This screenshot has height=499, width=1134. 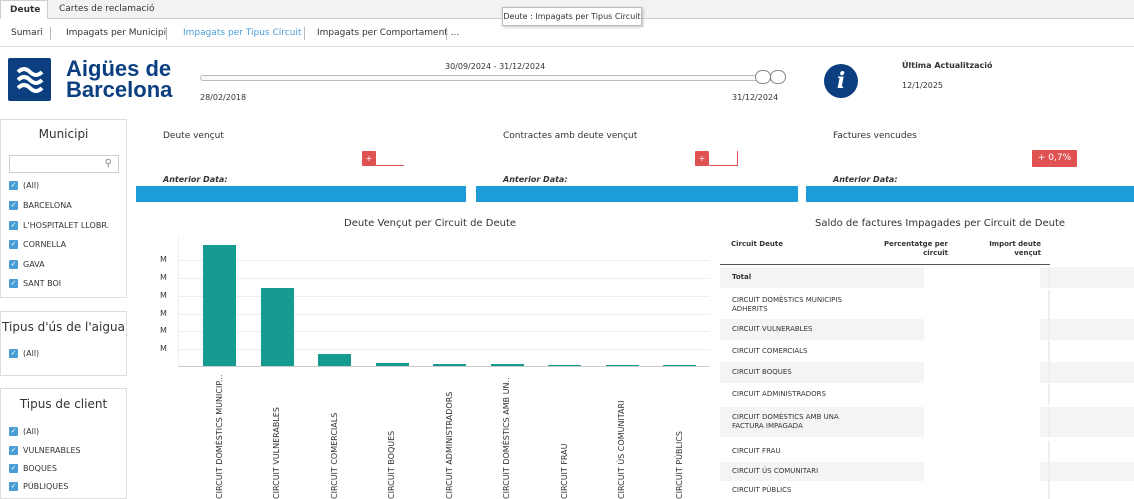 What do you see at coordinates (390, 165) in the screenshot?
I see `kpi-deute-vencut-line` at bounding box center [390, 165].